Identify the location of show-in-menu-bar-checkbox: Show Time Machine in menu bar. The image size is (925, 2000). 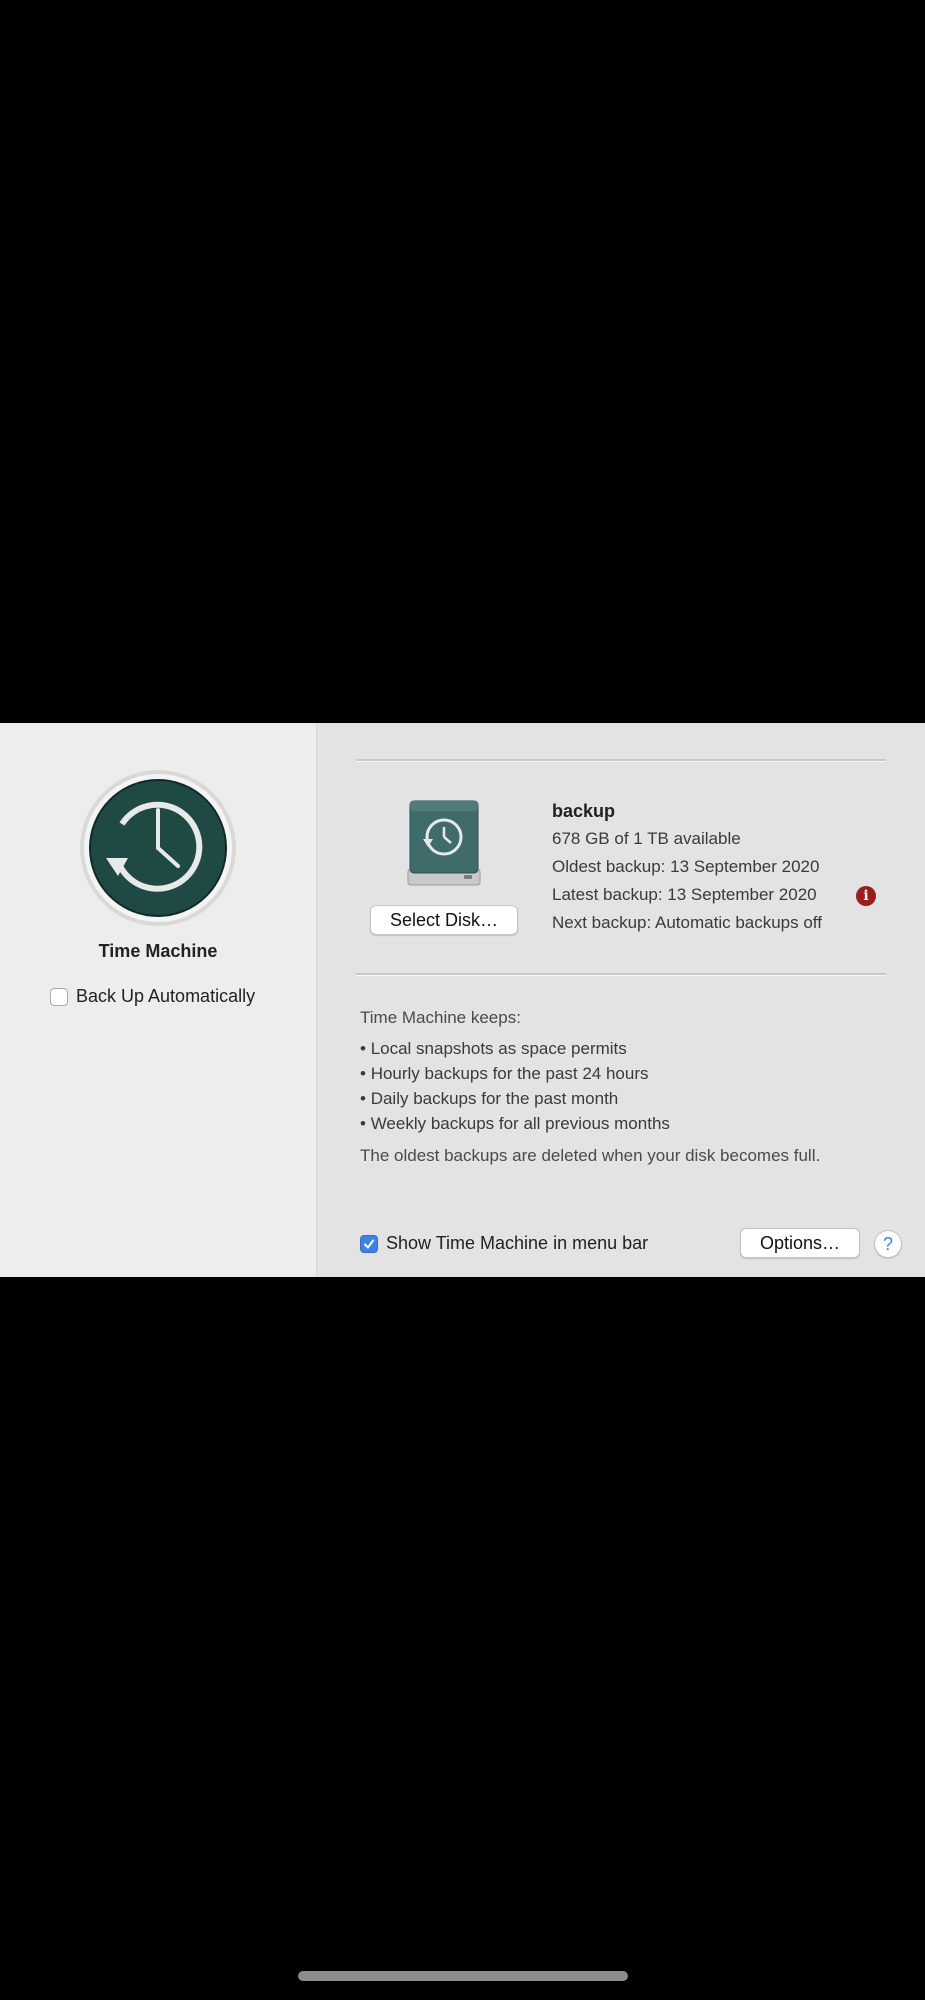
(504, 1243).